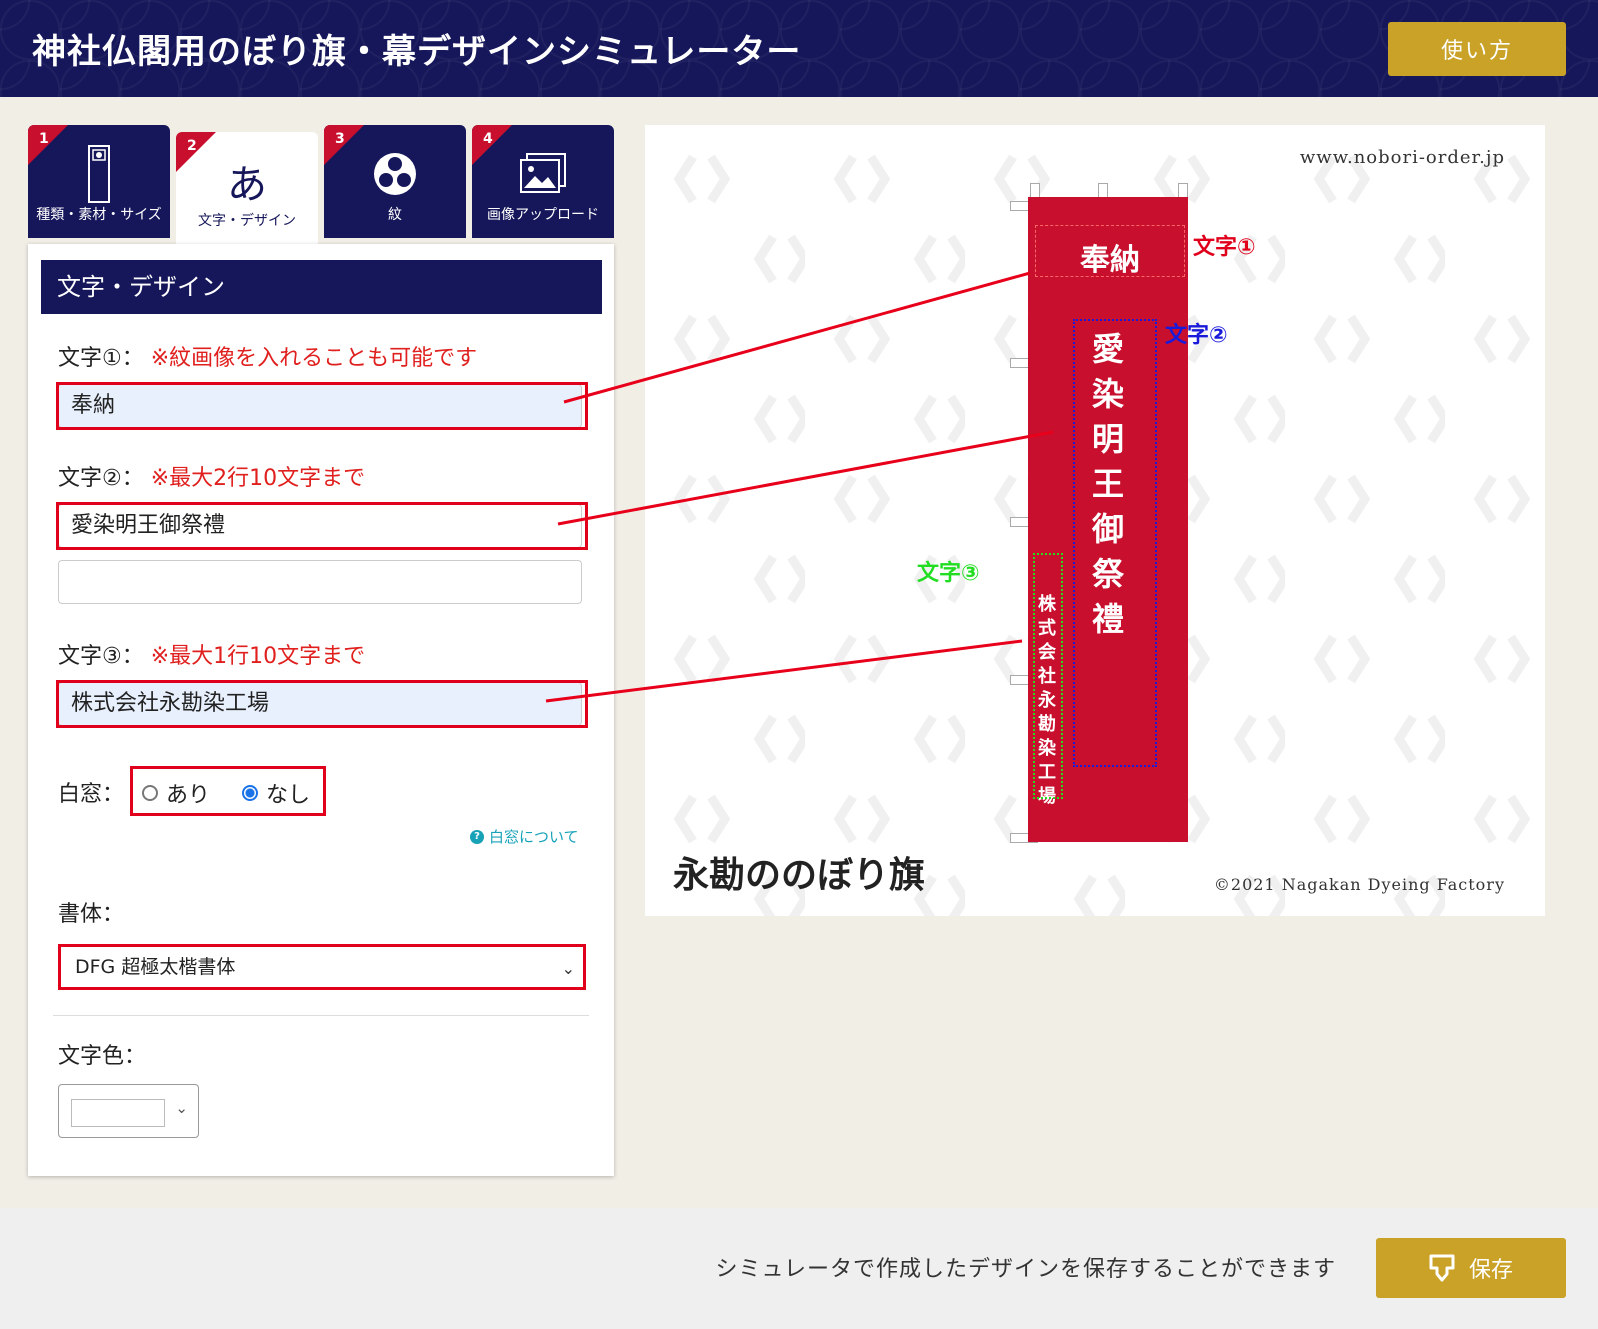  What do you see at coordinates (322, 704) in the screenshot?
I see `text3-highlight` at bounding box center [322, 704].